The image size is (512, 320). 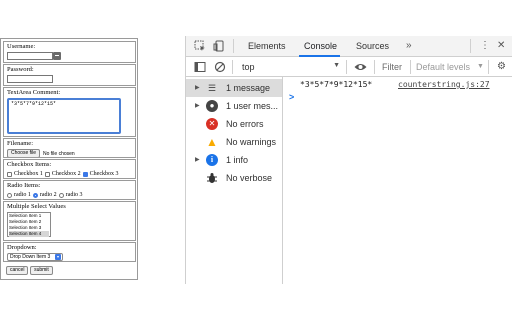 What do you see at coordinates (251, 142) in the screenshot?
I see `sidebar-item-label: No warnings` at bounding box center [251, 142].